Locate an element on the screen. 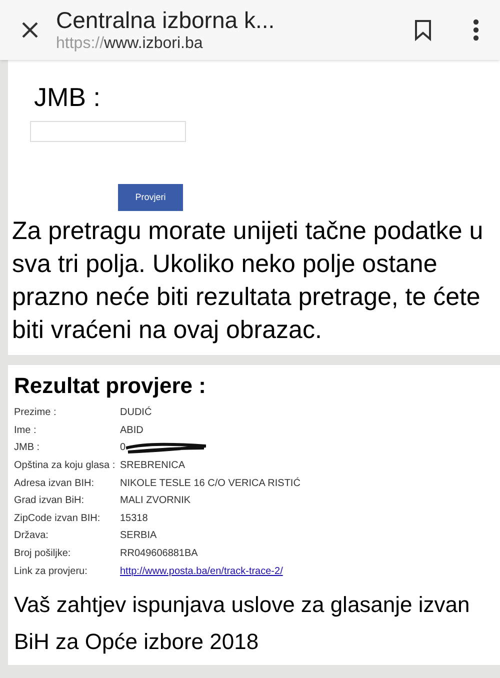  field-label: Broj pošiljke: is located at coordinates (43, 554).